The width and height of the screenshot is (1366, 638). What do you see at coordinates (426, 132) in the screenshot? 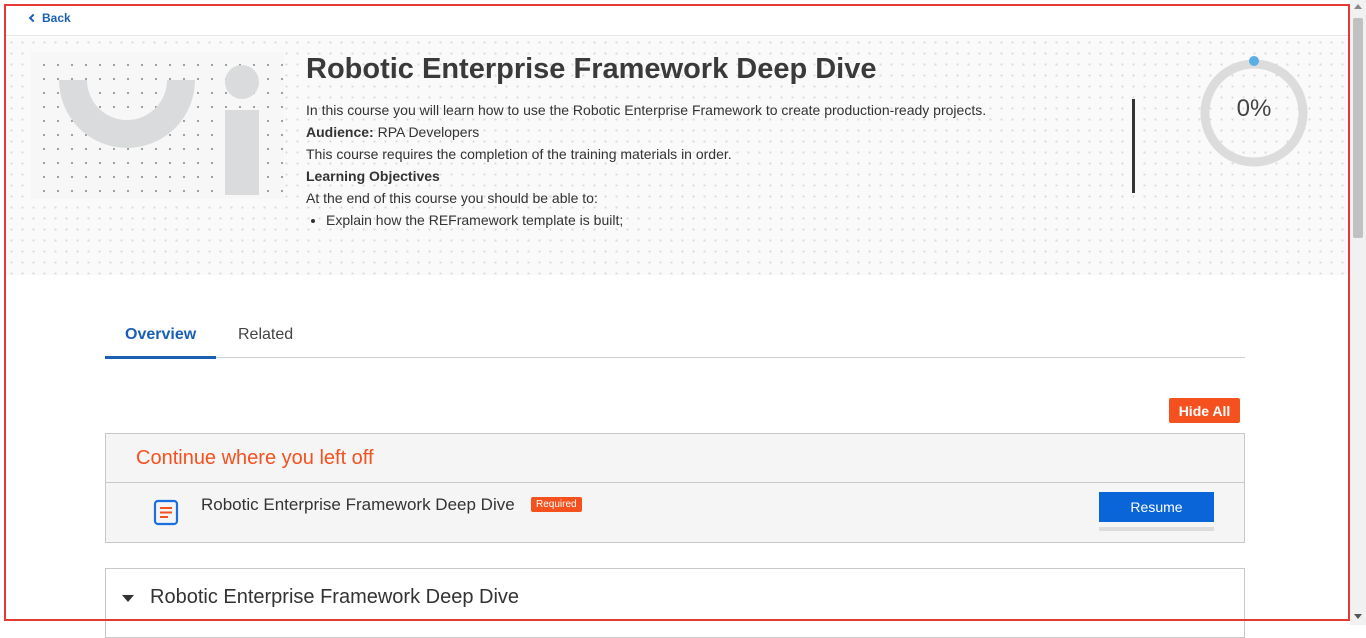
I see `audience-value: RPA Developers` at bounding box center [426, 132].